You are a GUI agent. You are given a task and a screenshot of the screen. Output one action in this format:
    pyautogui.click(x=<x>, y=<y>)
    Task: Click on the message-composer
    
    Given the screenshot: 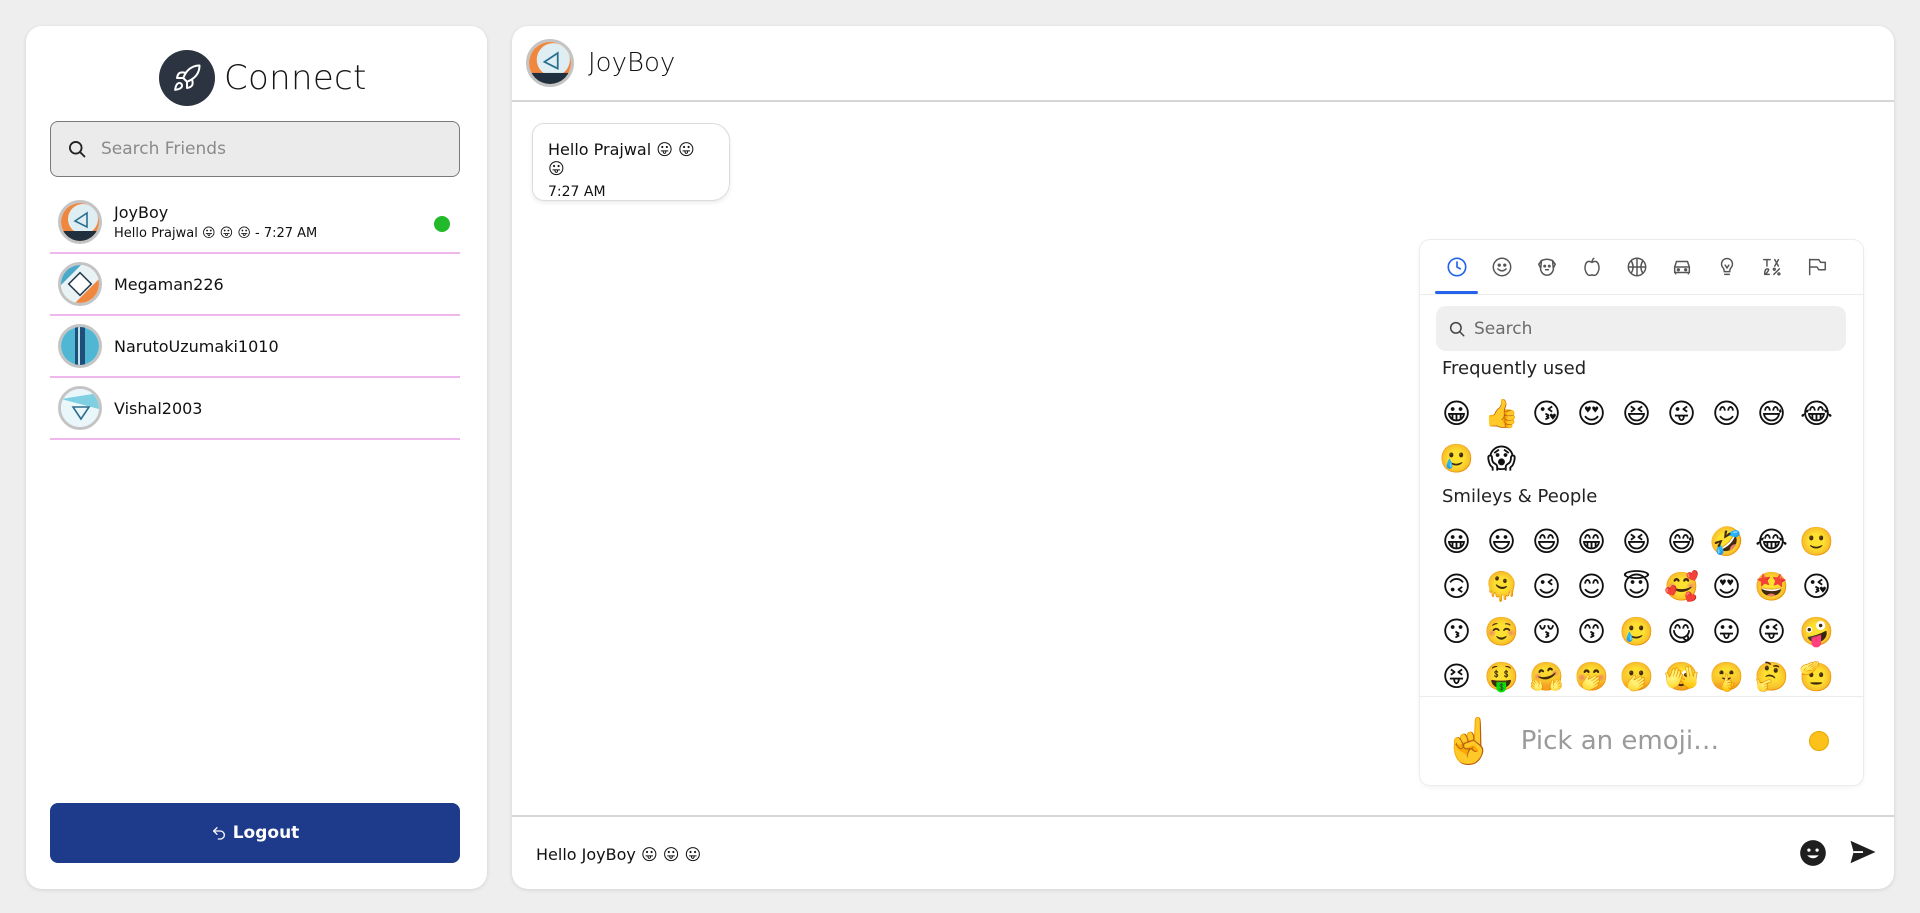 What is the action you would take?
    pyautogui.click(x=1203, y=852)
    